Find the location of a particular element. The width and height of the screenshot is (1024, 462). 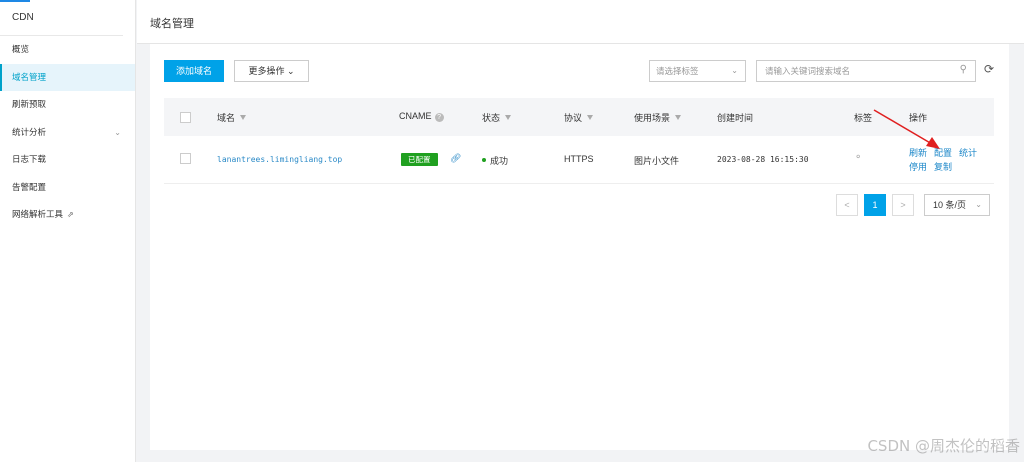

sidebar-item-label: 概览 is located at coordinates (21, 49).